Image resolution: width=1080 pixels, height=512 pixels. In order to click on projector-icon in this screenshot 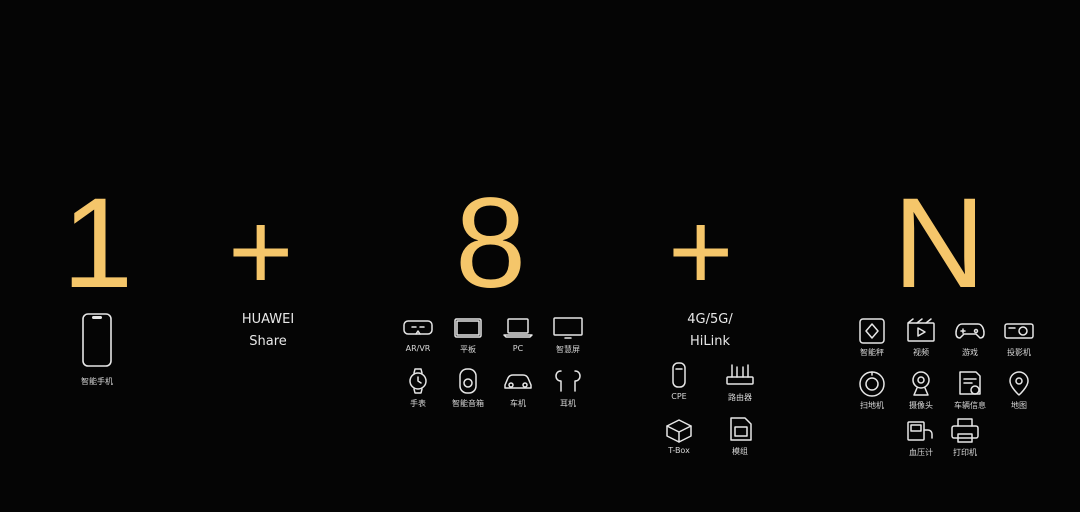, I will do `click(1019, 330)`.